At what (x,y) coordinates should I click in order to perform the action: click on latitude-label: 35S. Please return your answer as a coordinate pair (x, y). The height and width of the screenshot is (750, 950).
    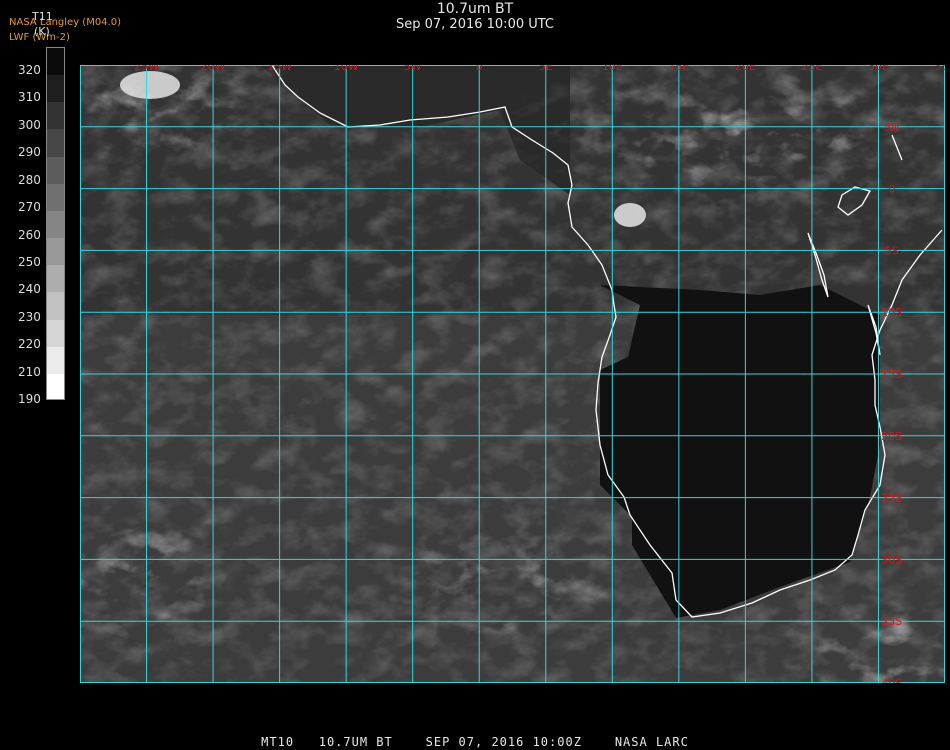
    Looking at the image, I should click on (891, 621).